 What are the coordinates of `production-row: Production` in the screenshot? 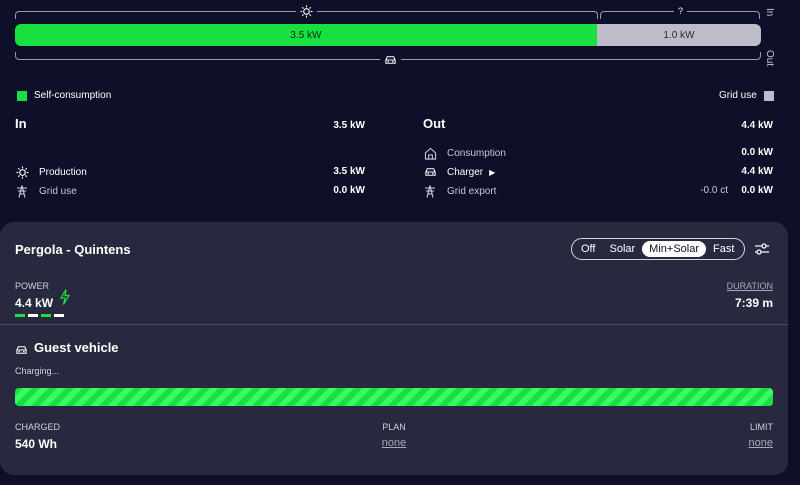 It's located at (51, 172).